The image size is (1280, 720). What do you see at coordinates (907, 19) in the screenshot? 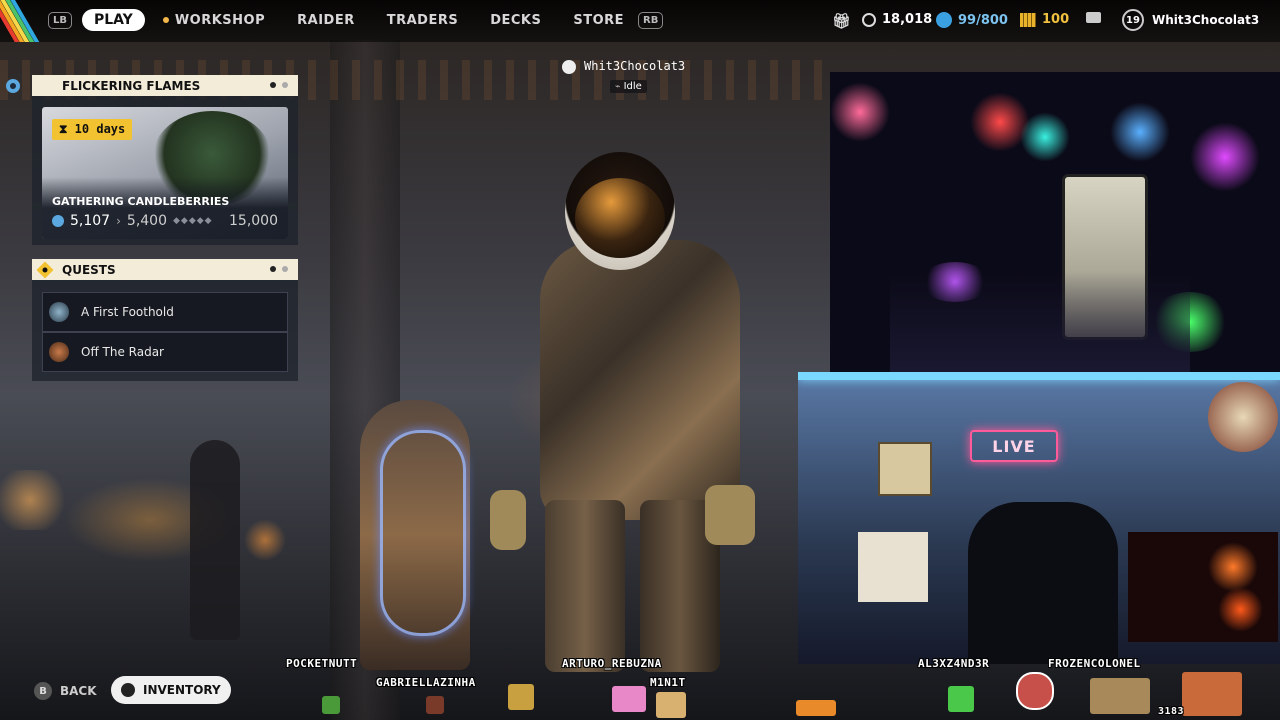
I see `credits-value: 18,018` at bounding box center [907, 19].